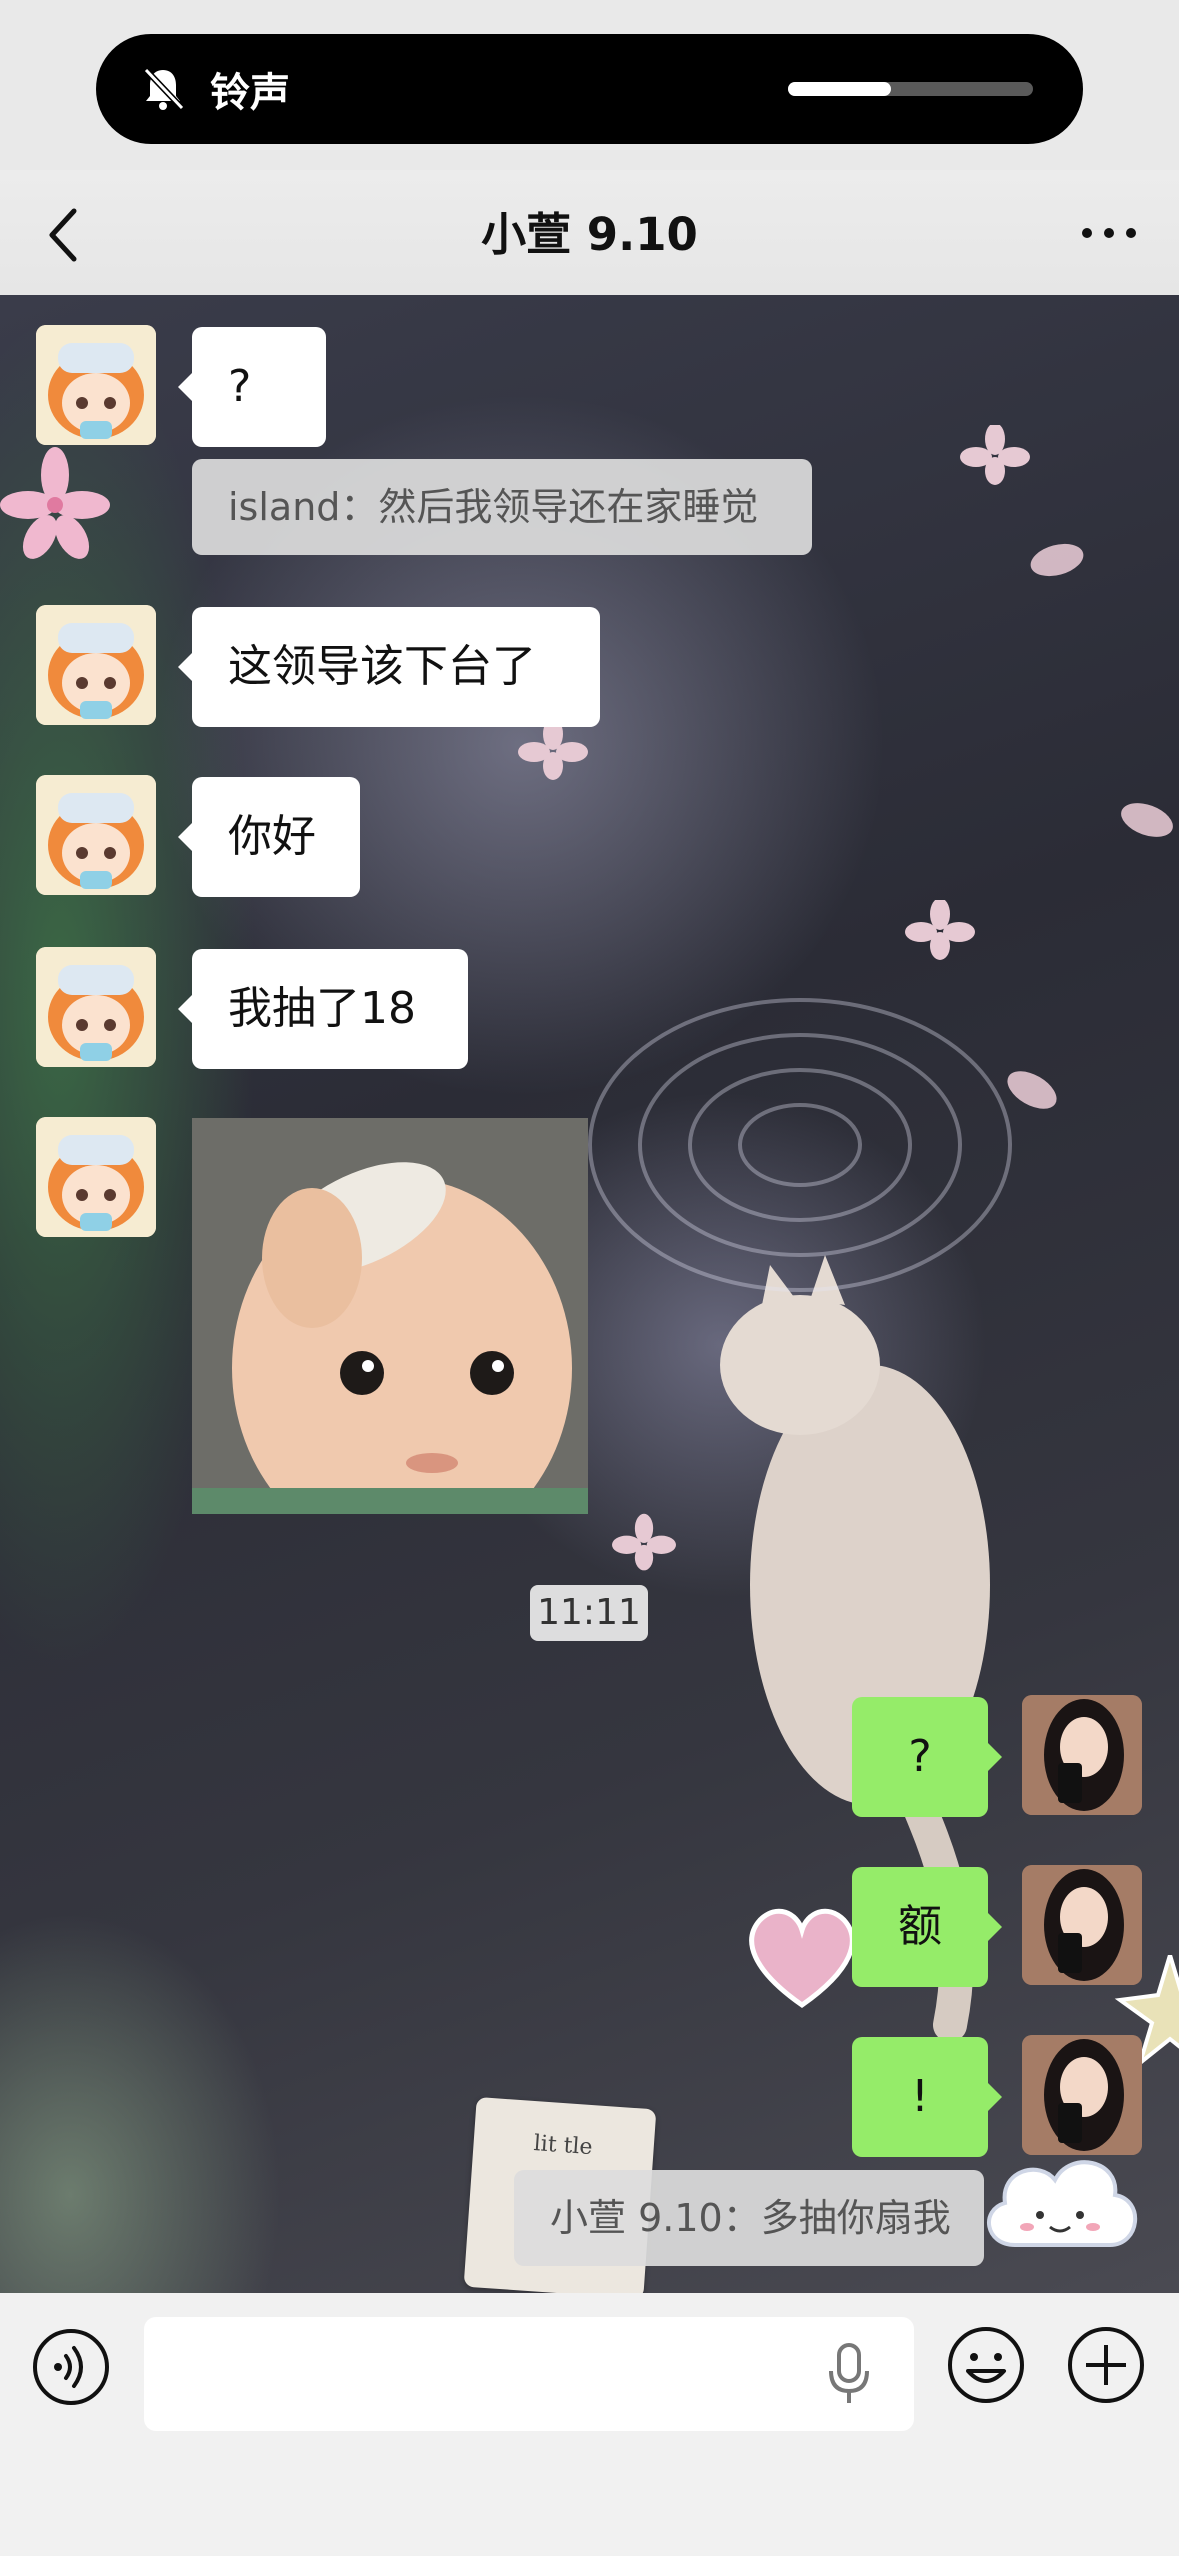 The image size is (1179, 2556). I want to click on baby-photo, so click(390, 1316).